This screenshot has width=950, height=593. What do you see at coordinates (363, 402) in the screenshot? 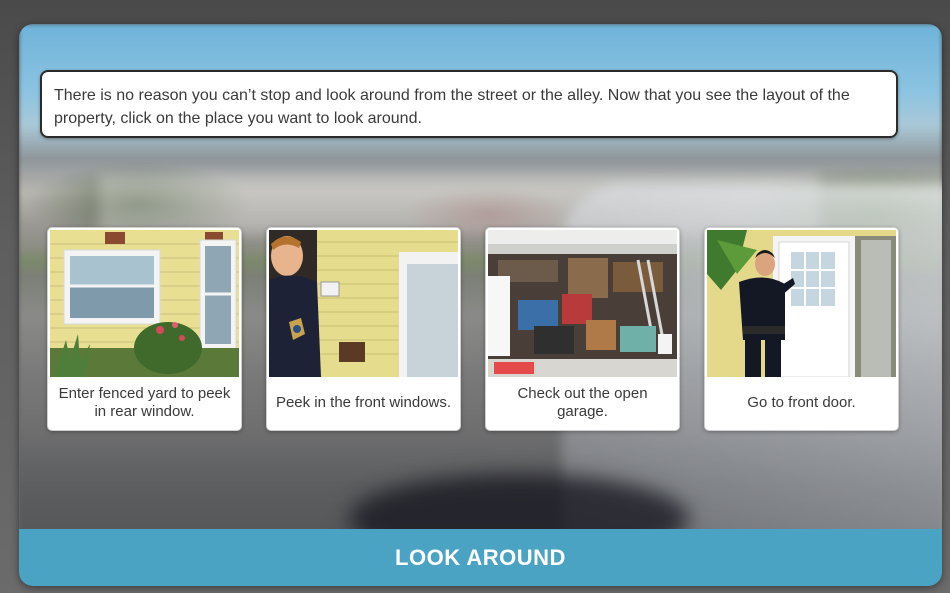
I see `choice-label: Peek in the front windows.` at bounding box center [363, 402].